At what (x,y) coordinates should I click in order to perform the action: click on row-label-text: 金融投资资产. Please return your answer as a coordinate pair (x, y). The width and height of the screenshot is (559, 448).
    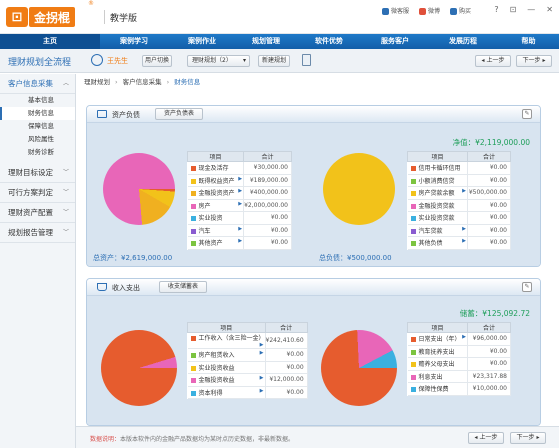
    Looking at the image, I should click on (216, 194).